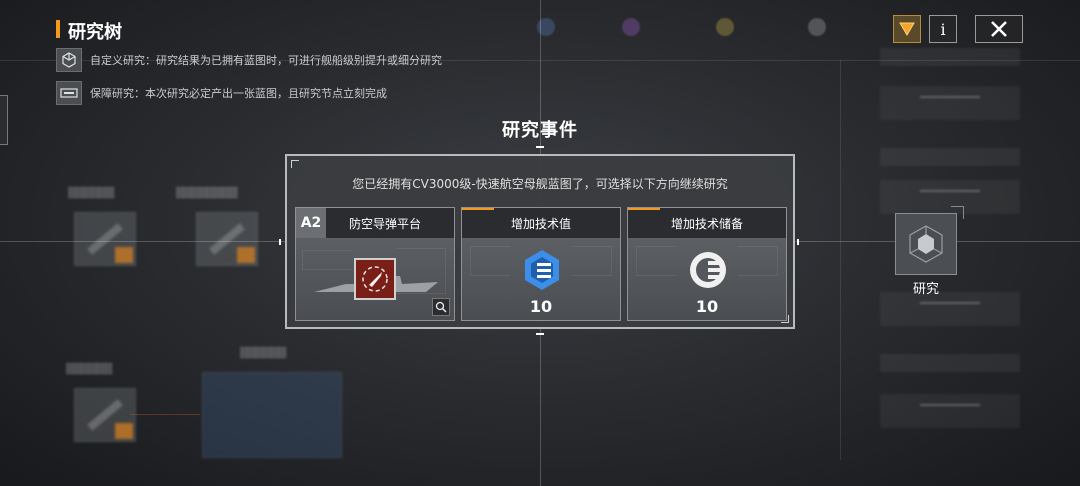 The width and height of the screenshot is (1080, 486). What do you see at coordinates (384, 223) in the screenshot?
I see `option-label: 防空导弹平台` at bounding box center [384, 223].